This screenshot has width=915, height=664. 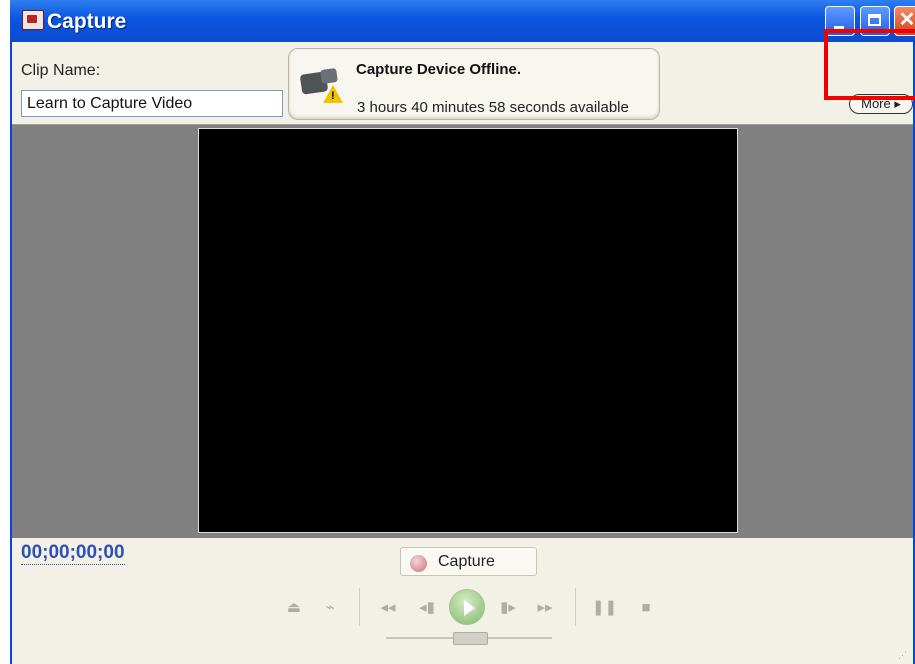 What do you see at coordinates (904, 656) in the screenshot?
I see `resize-grip: ⋰` at bounding box center [904, 656].